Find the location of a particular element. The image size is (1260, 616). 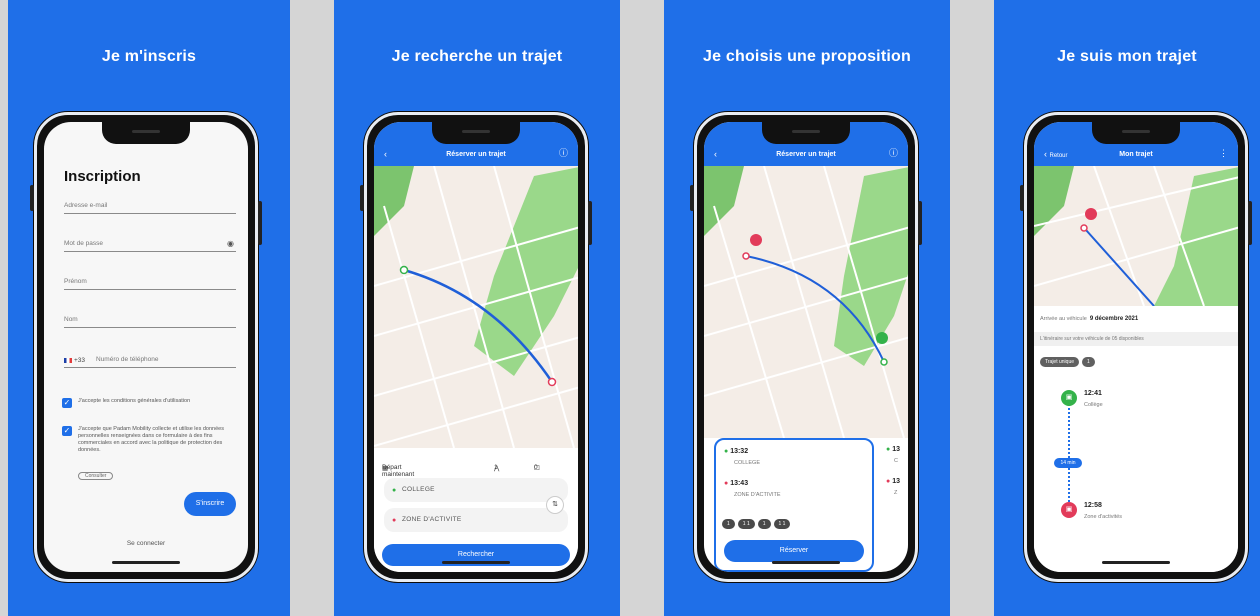

country-code: +33 is located at coordinates (79, 360).